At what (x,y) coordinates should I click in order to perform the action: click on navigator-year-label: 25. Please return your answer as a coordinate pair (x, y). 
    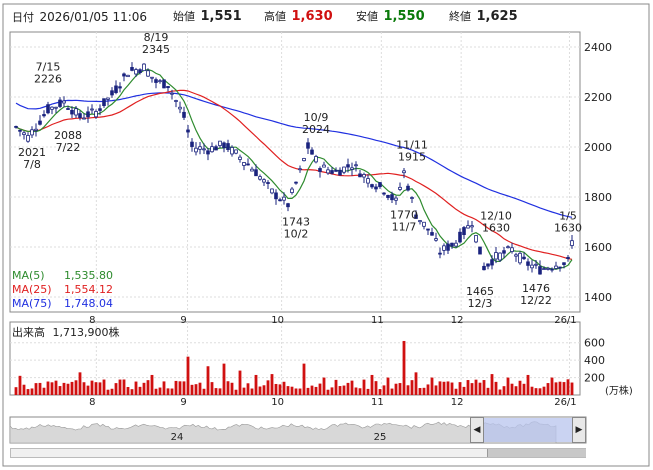
    Looking at the image, I should click on (380, 437).